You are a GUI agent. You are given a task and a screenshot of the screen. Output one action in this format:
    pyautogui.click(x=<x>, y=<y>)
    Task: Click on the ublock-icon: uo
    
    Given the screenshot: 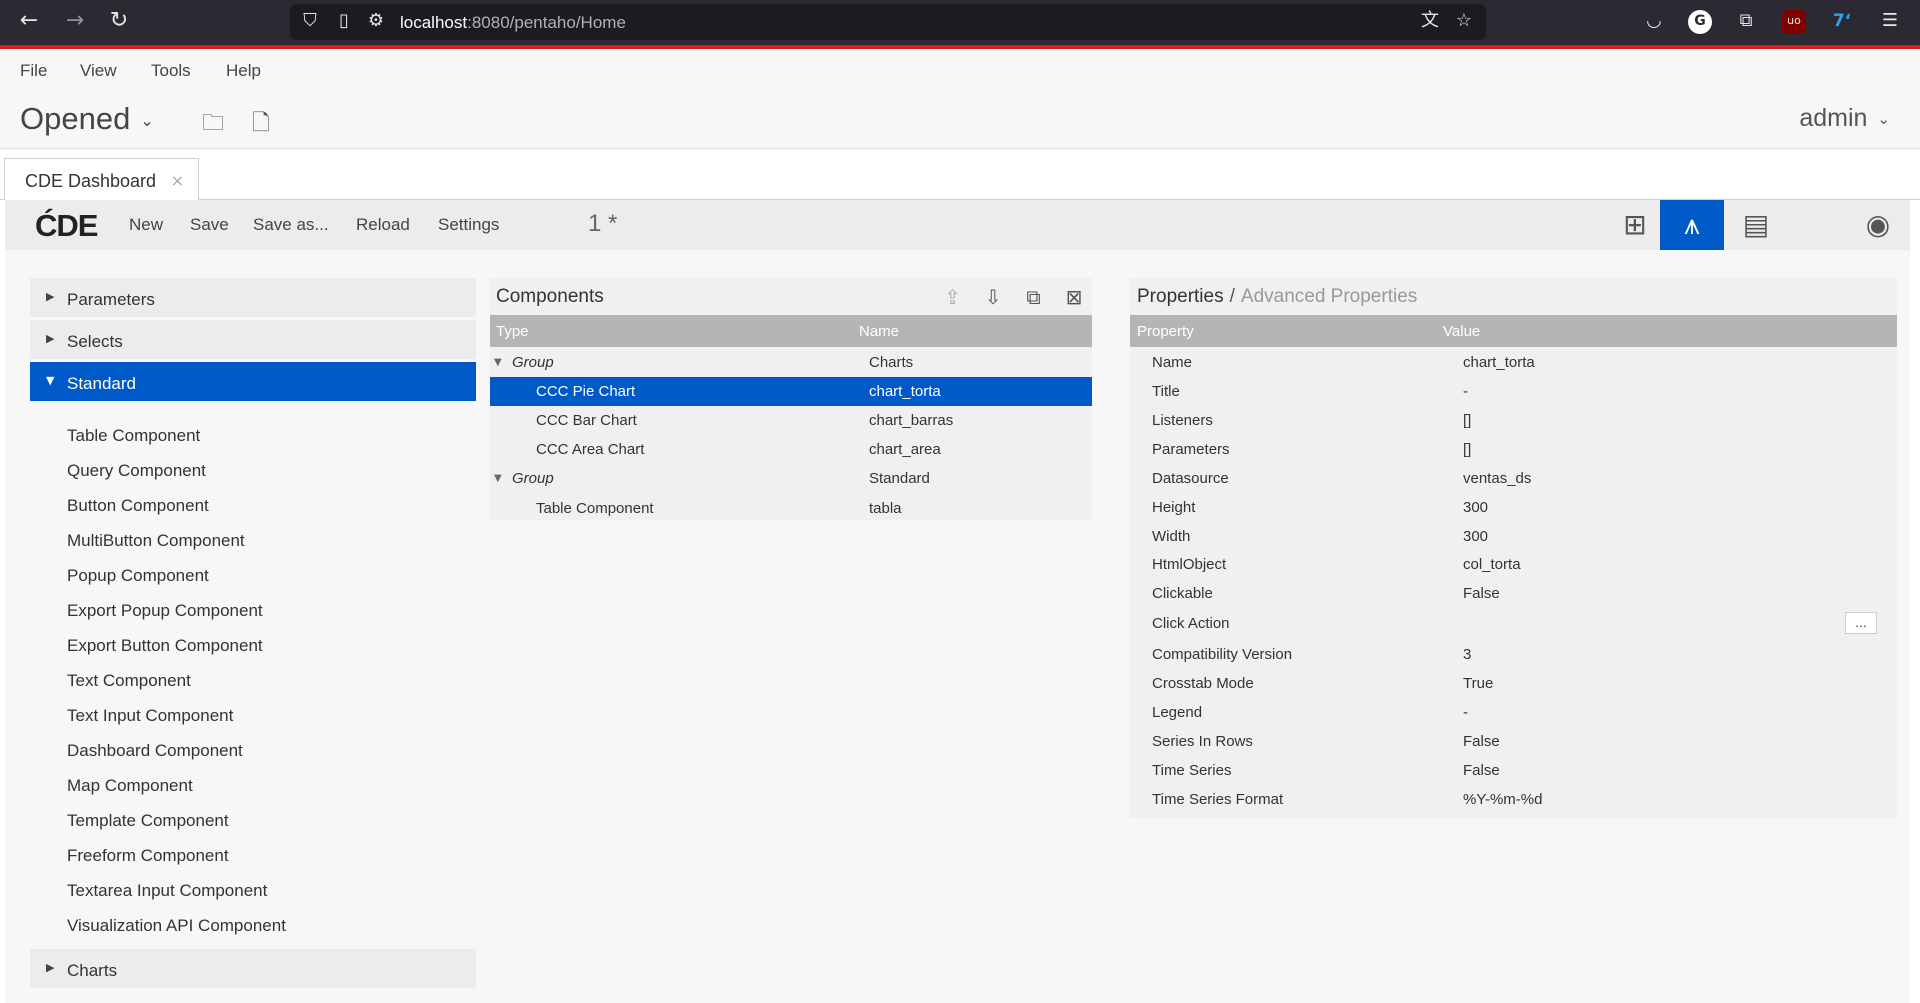 What is the action you would take?
    pyautogui.click(x=1794, y=22)
    